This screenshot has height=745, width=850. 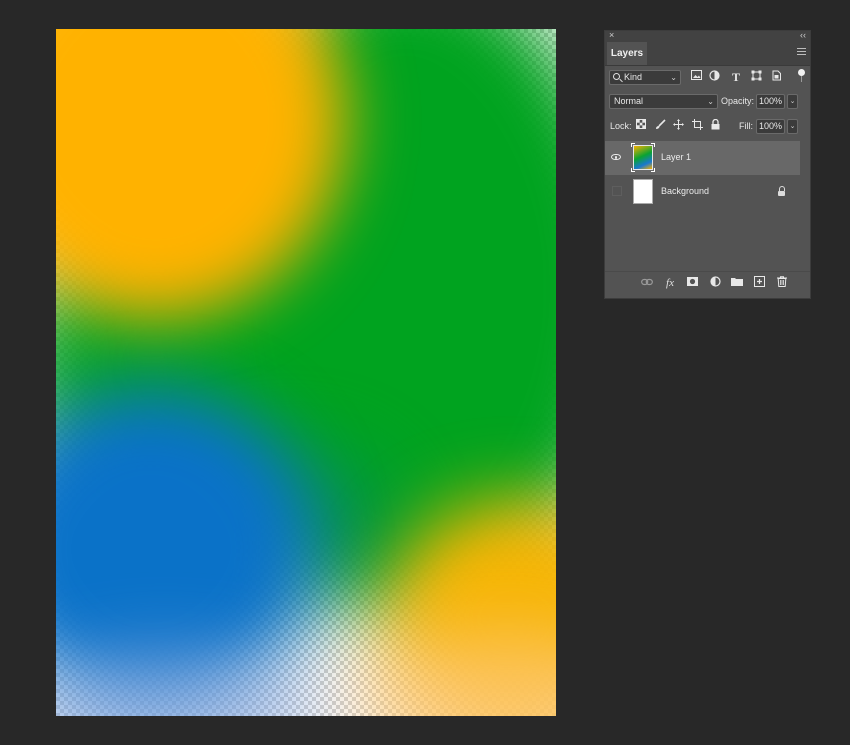 I want to click on visibility-toggle-empty, so click(x=617, y=191).